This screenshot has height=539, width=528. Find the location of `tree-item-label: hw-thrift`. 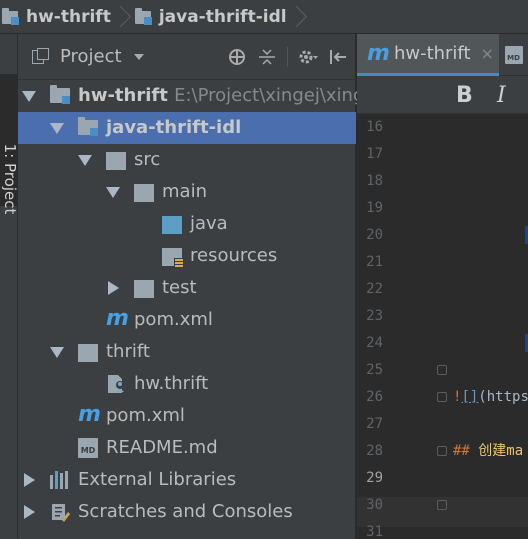

tree-item-label: hw-thrift is located at coordinates (123, 95).